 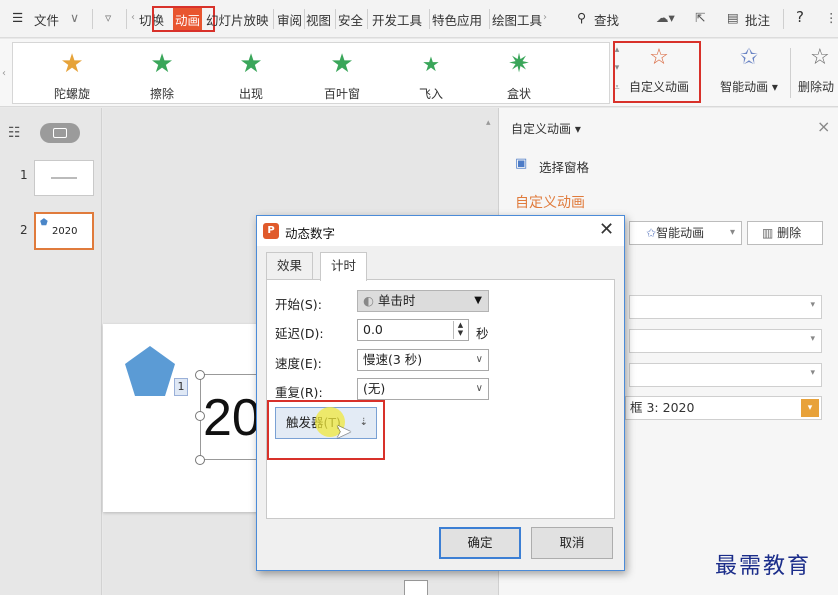 I want to click on start-dropdown: ▾, so click(x=725, y=307).